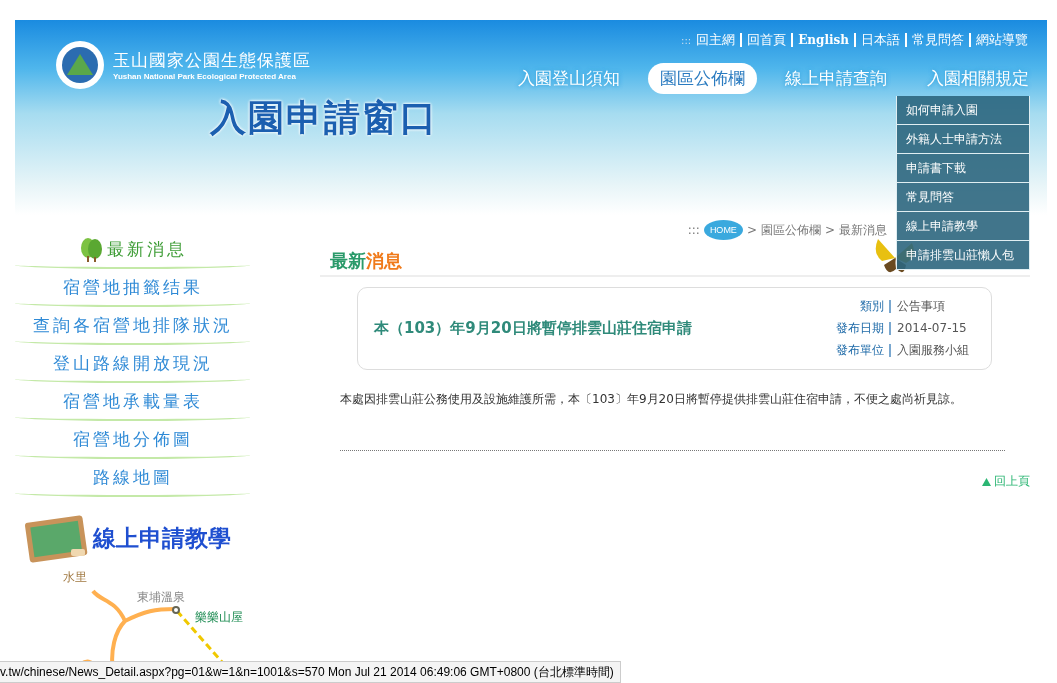  What do you see at coordinates (80, 65) in the screenshot?
I see `park-emblem-icon` at bounding box center [80, 65].